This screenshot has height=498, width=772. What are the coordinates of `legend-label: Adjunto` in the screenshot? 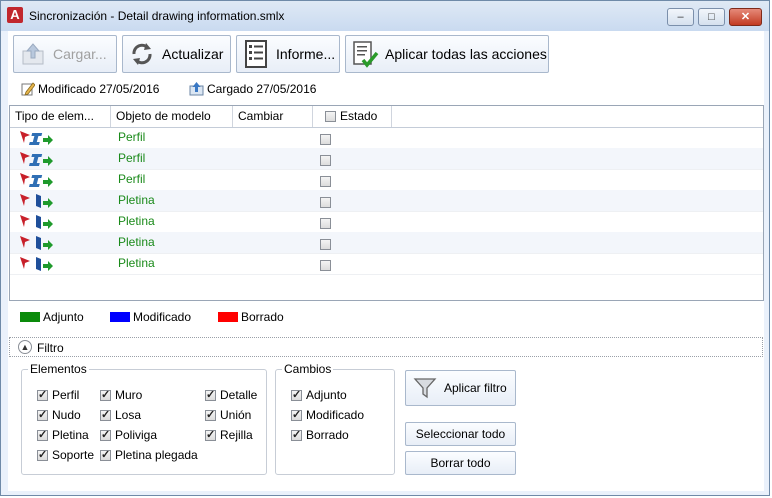 It's located at (63, 317).